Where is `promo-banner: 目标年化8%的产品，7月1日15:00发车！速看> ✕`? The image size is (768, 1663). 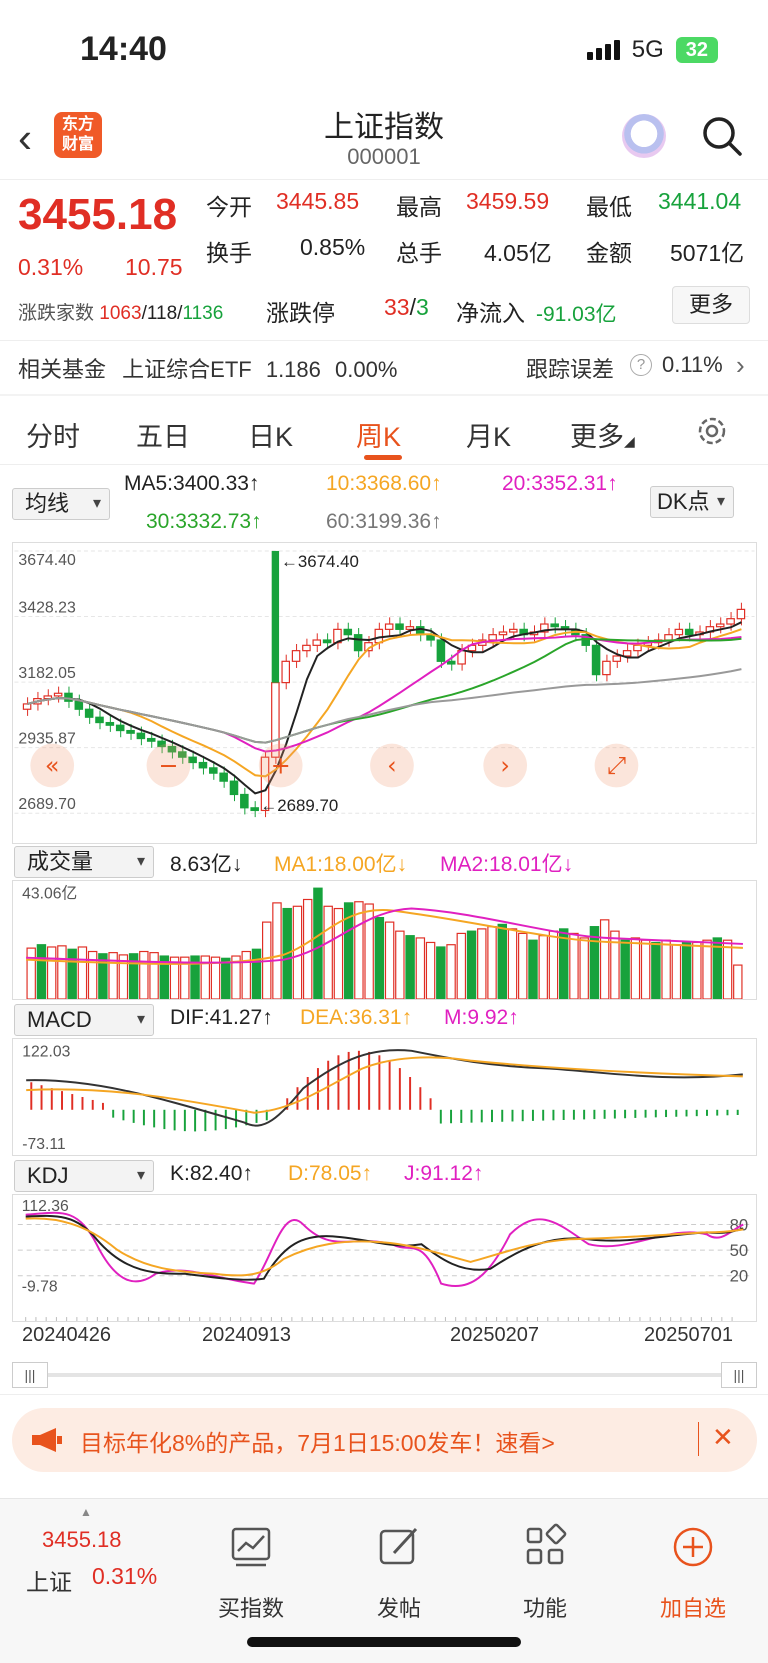
promo-banner: 目标年化8%的产品，7月1日15:00发车！速看> ✕ is located at coordinates (384, 1440).